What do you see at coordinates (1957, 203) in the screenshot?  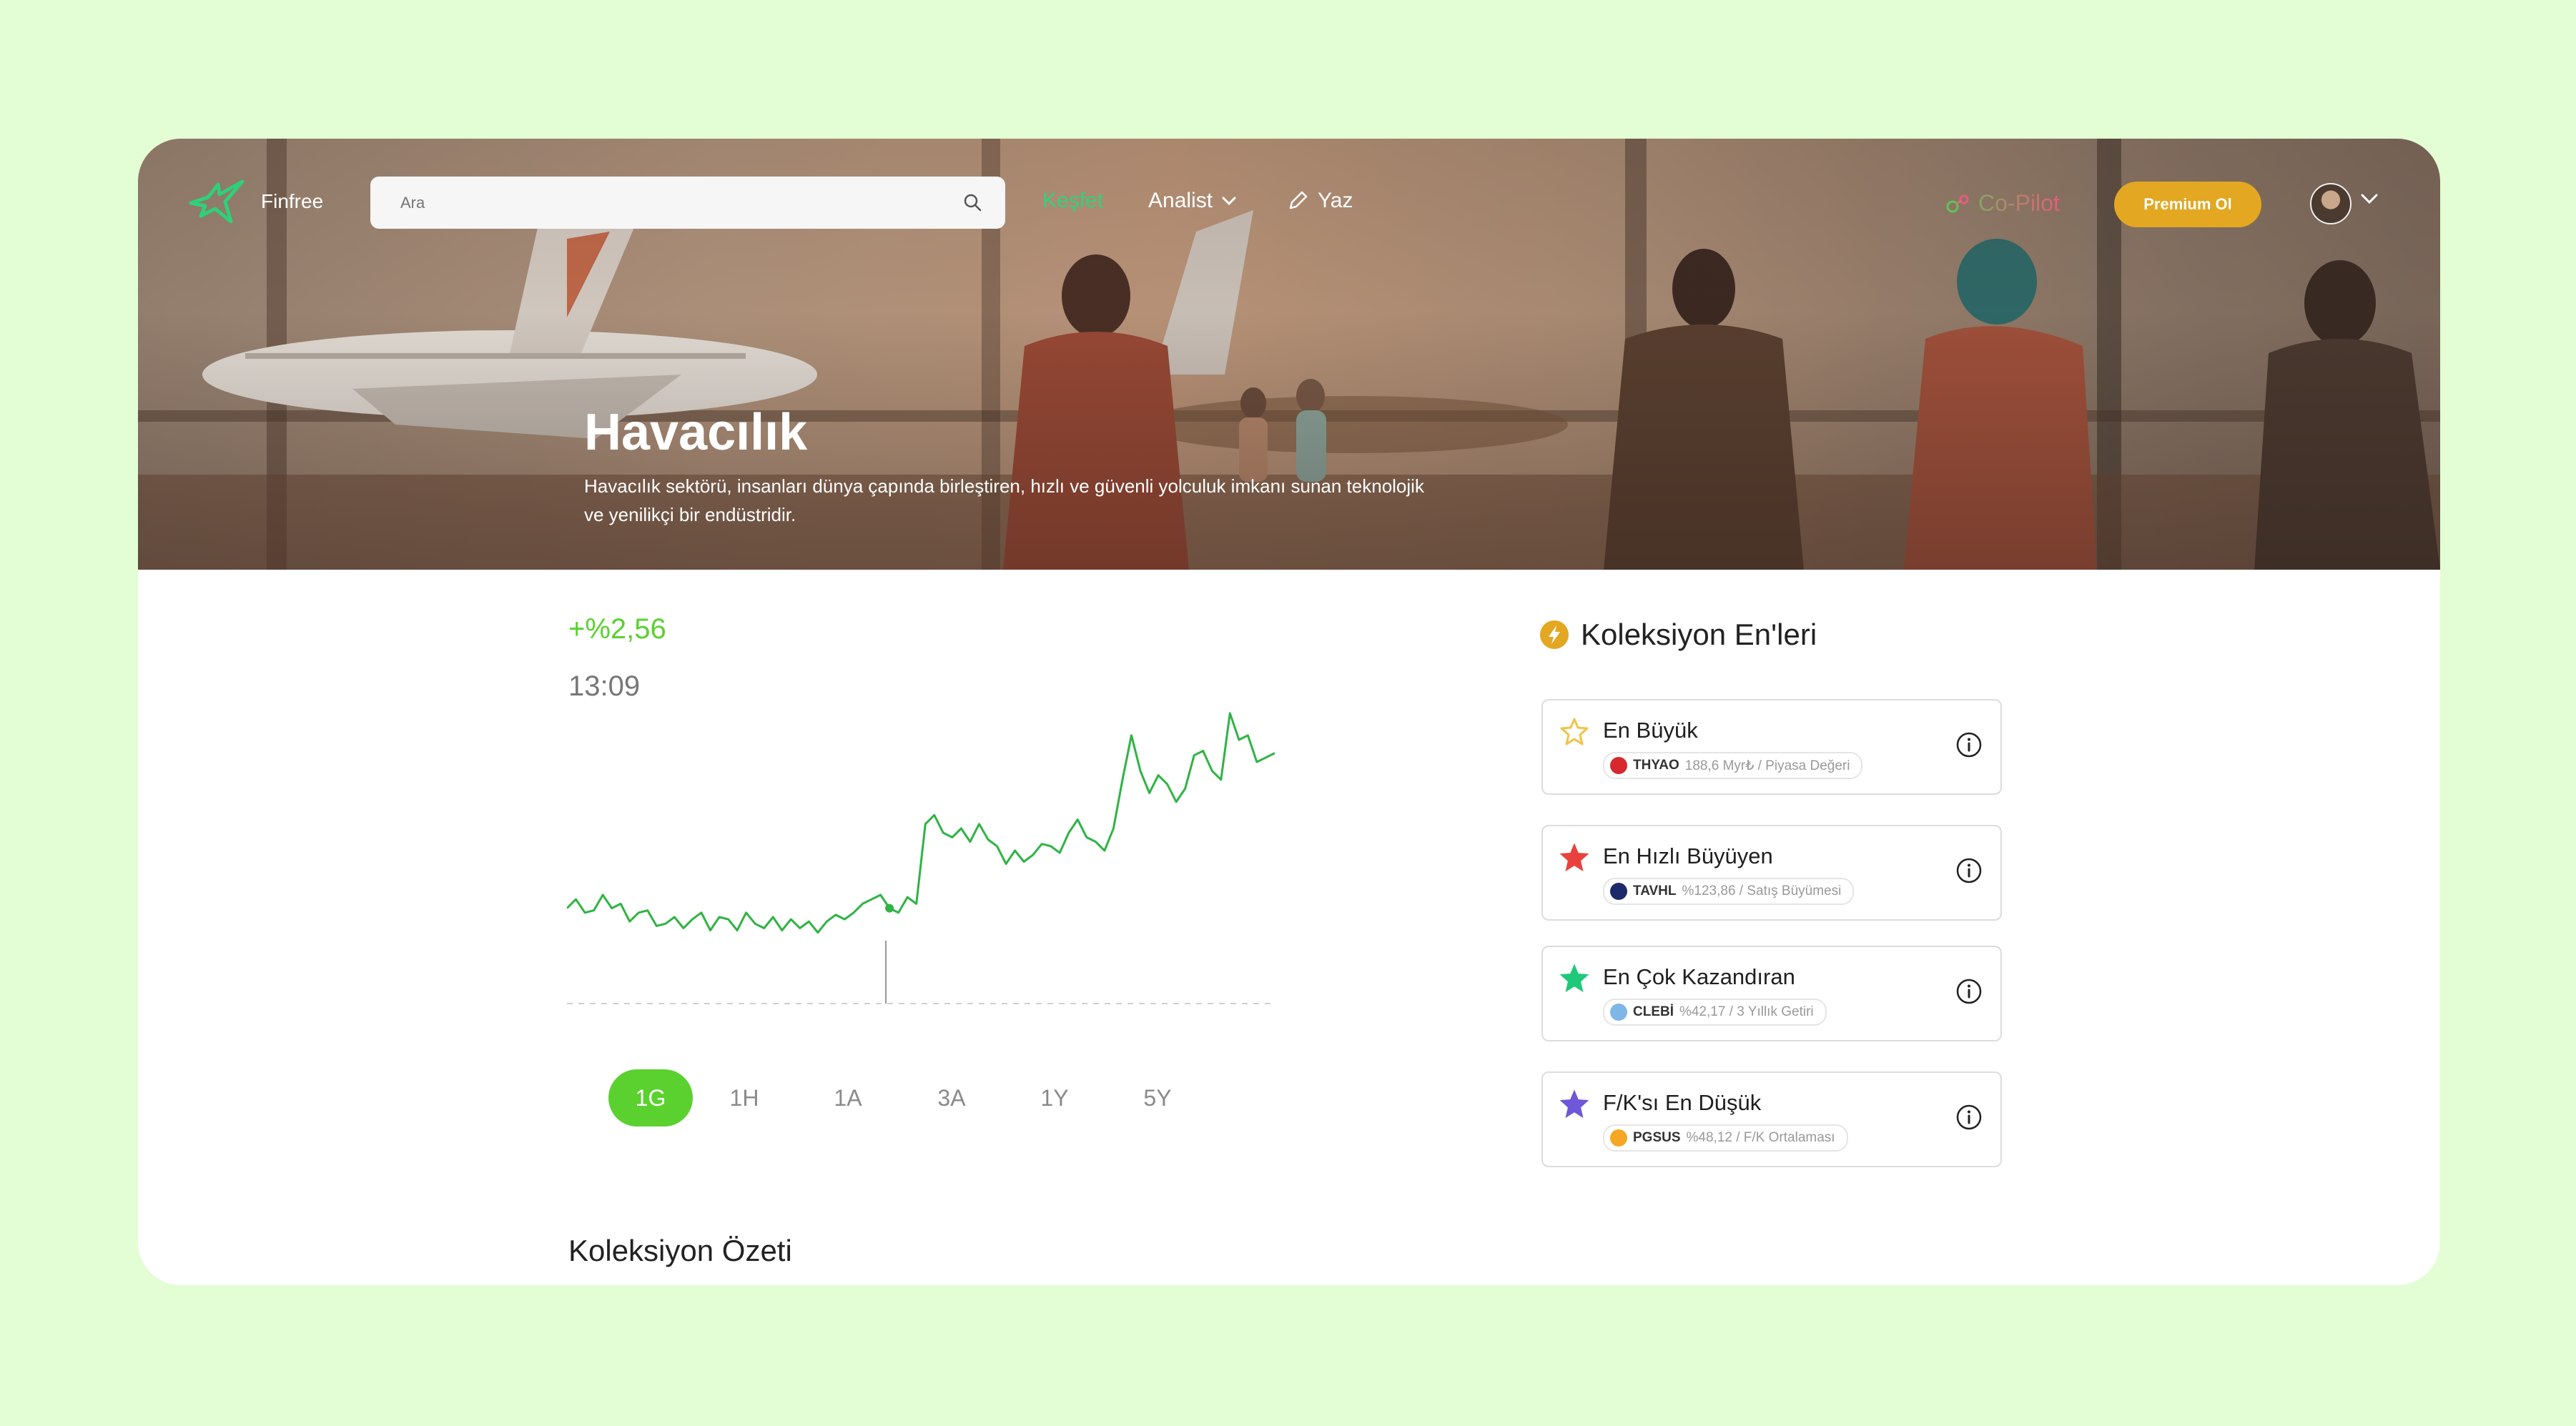 I see `copilot-icon` at bounding box center [1957, 203].